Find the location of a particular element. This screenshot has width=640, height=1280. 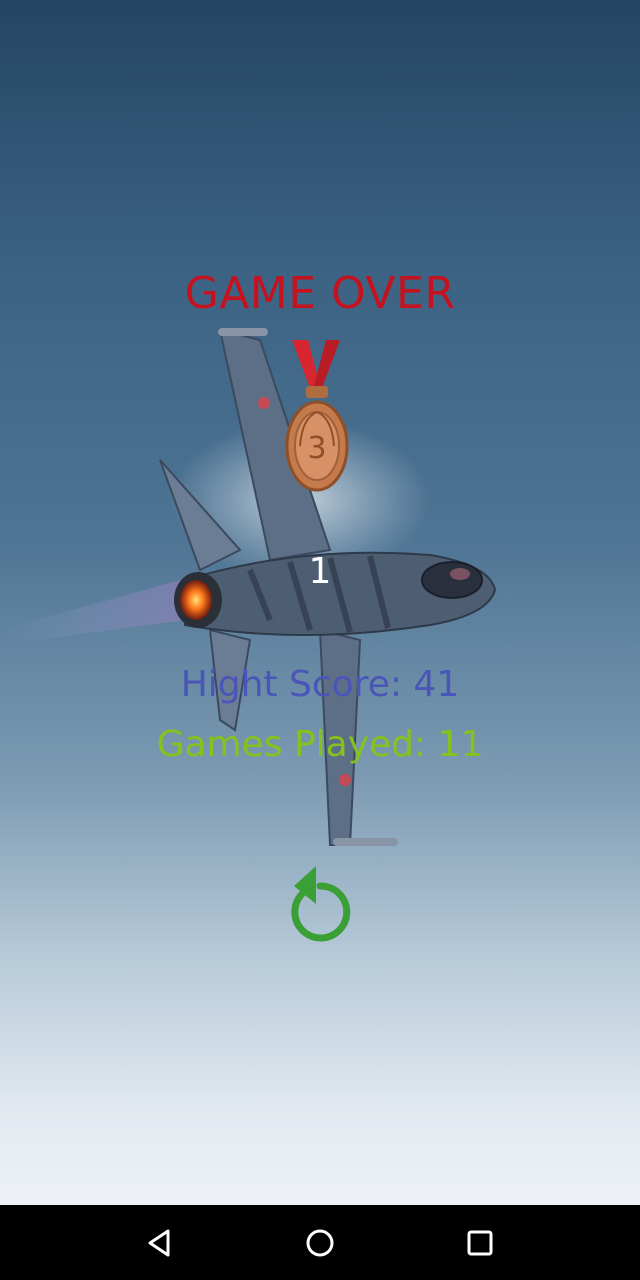

back-triangle-icon is located at coordinates (160, 1243).